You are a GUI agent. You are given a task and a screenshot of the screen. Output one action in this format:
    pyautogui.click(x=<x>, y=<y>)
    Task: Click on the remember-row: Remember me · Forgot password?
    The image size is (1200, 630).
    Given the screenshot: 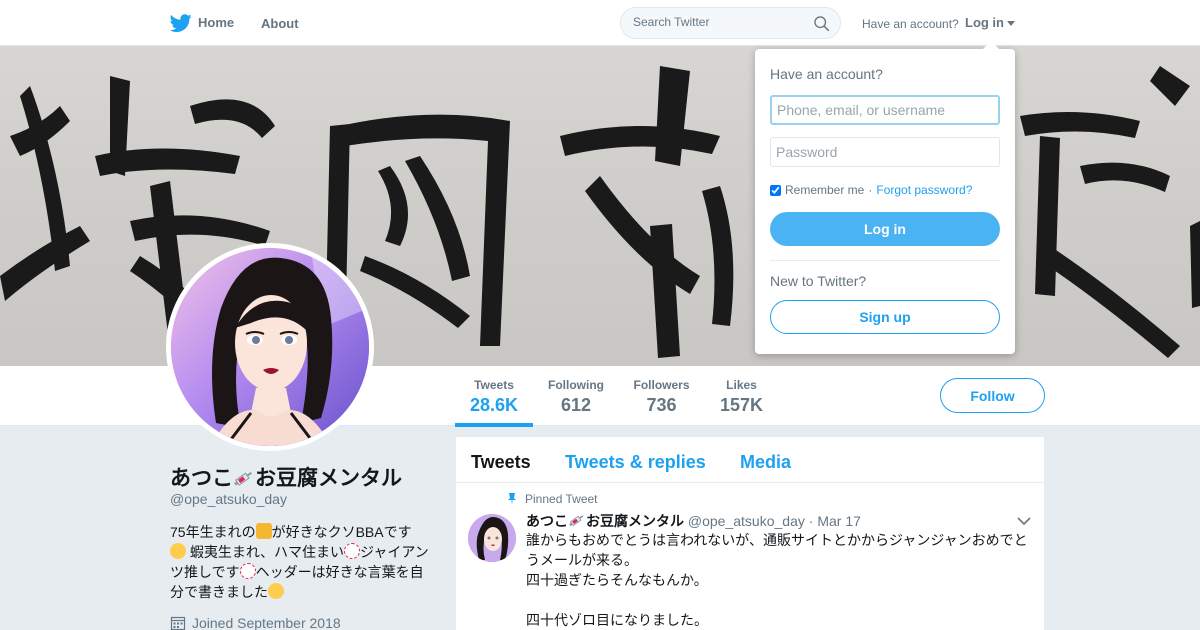 What is the action you would take?
    pyautogui.click(x=871, y=190)
    